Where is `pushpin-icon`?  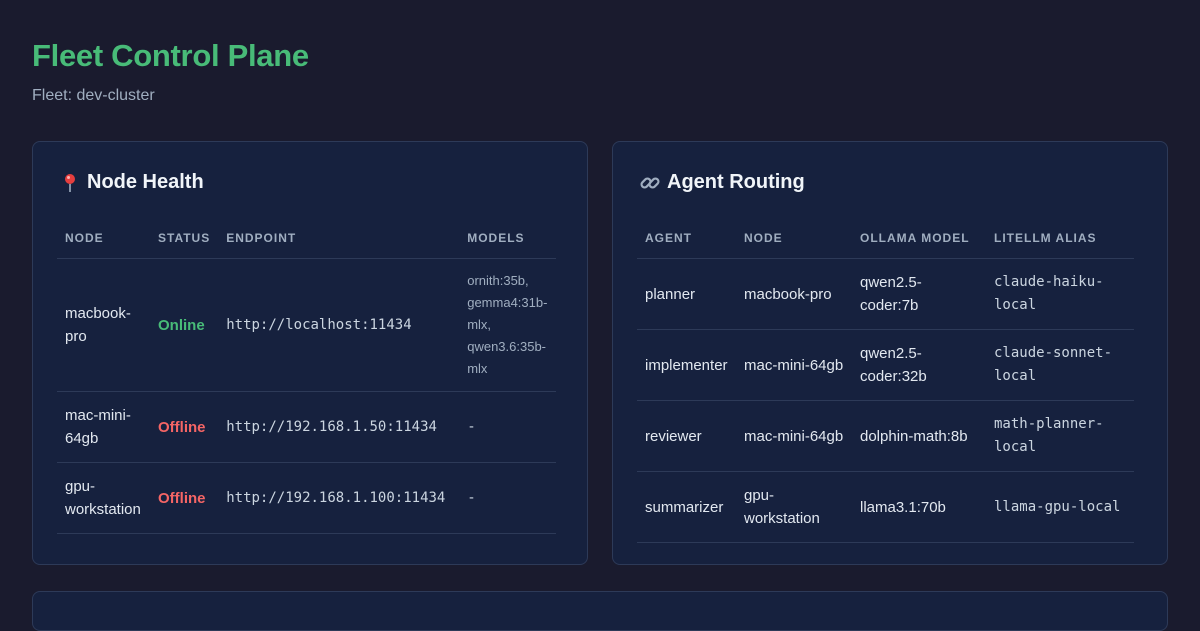 pushpin-icon is located at coordinates (70, 183).